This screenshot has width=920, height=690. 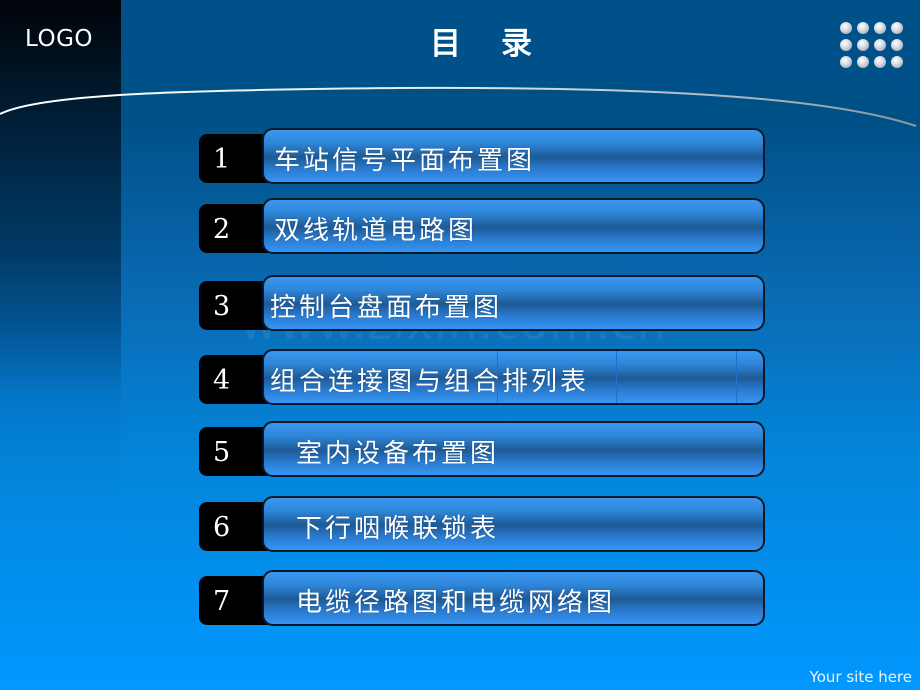 What do you see at coordinates (222, 306) in the screenshot?
I see `item-number: 3` at bounding box center [222, 306].